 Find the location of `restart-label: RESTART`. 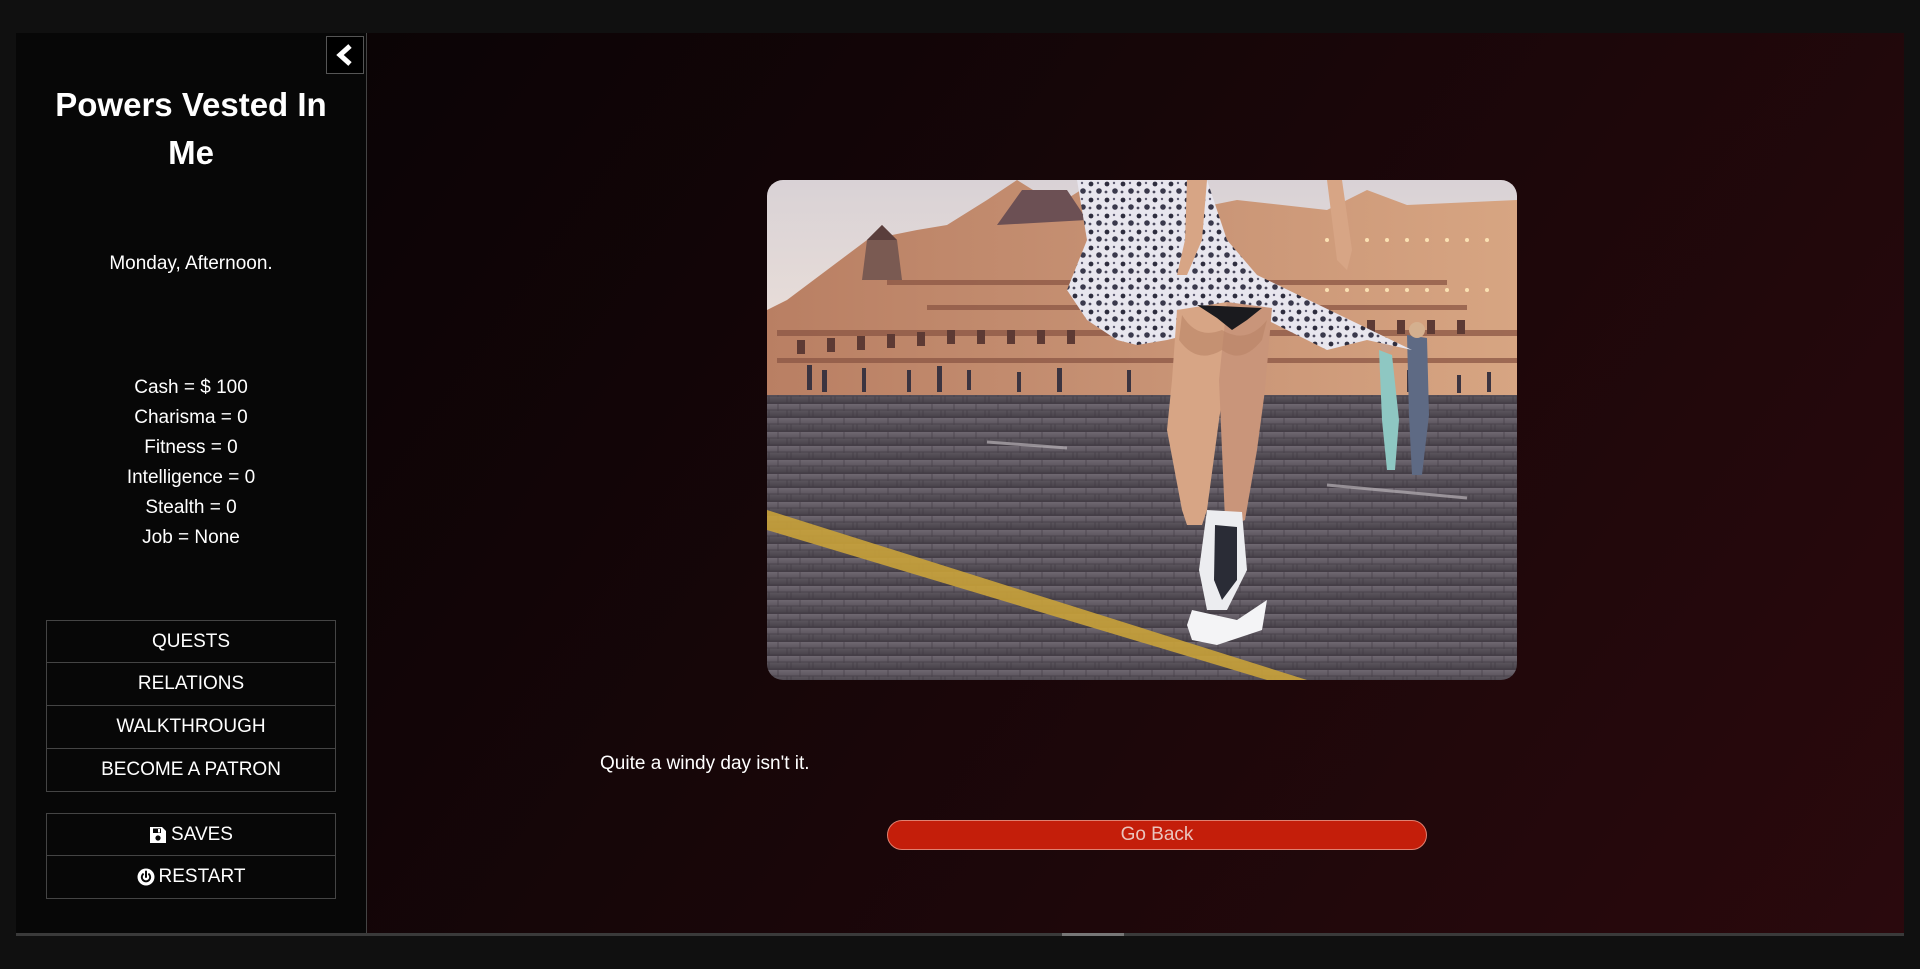

restart-label: RESTART is located at coordinates (202, 876).